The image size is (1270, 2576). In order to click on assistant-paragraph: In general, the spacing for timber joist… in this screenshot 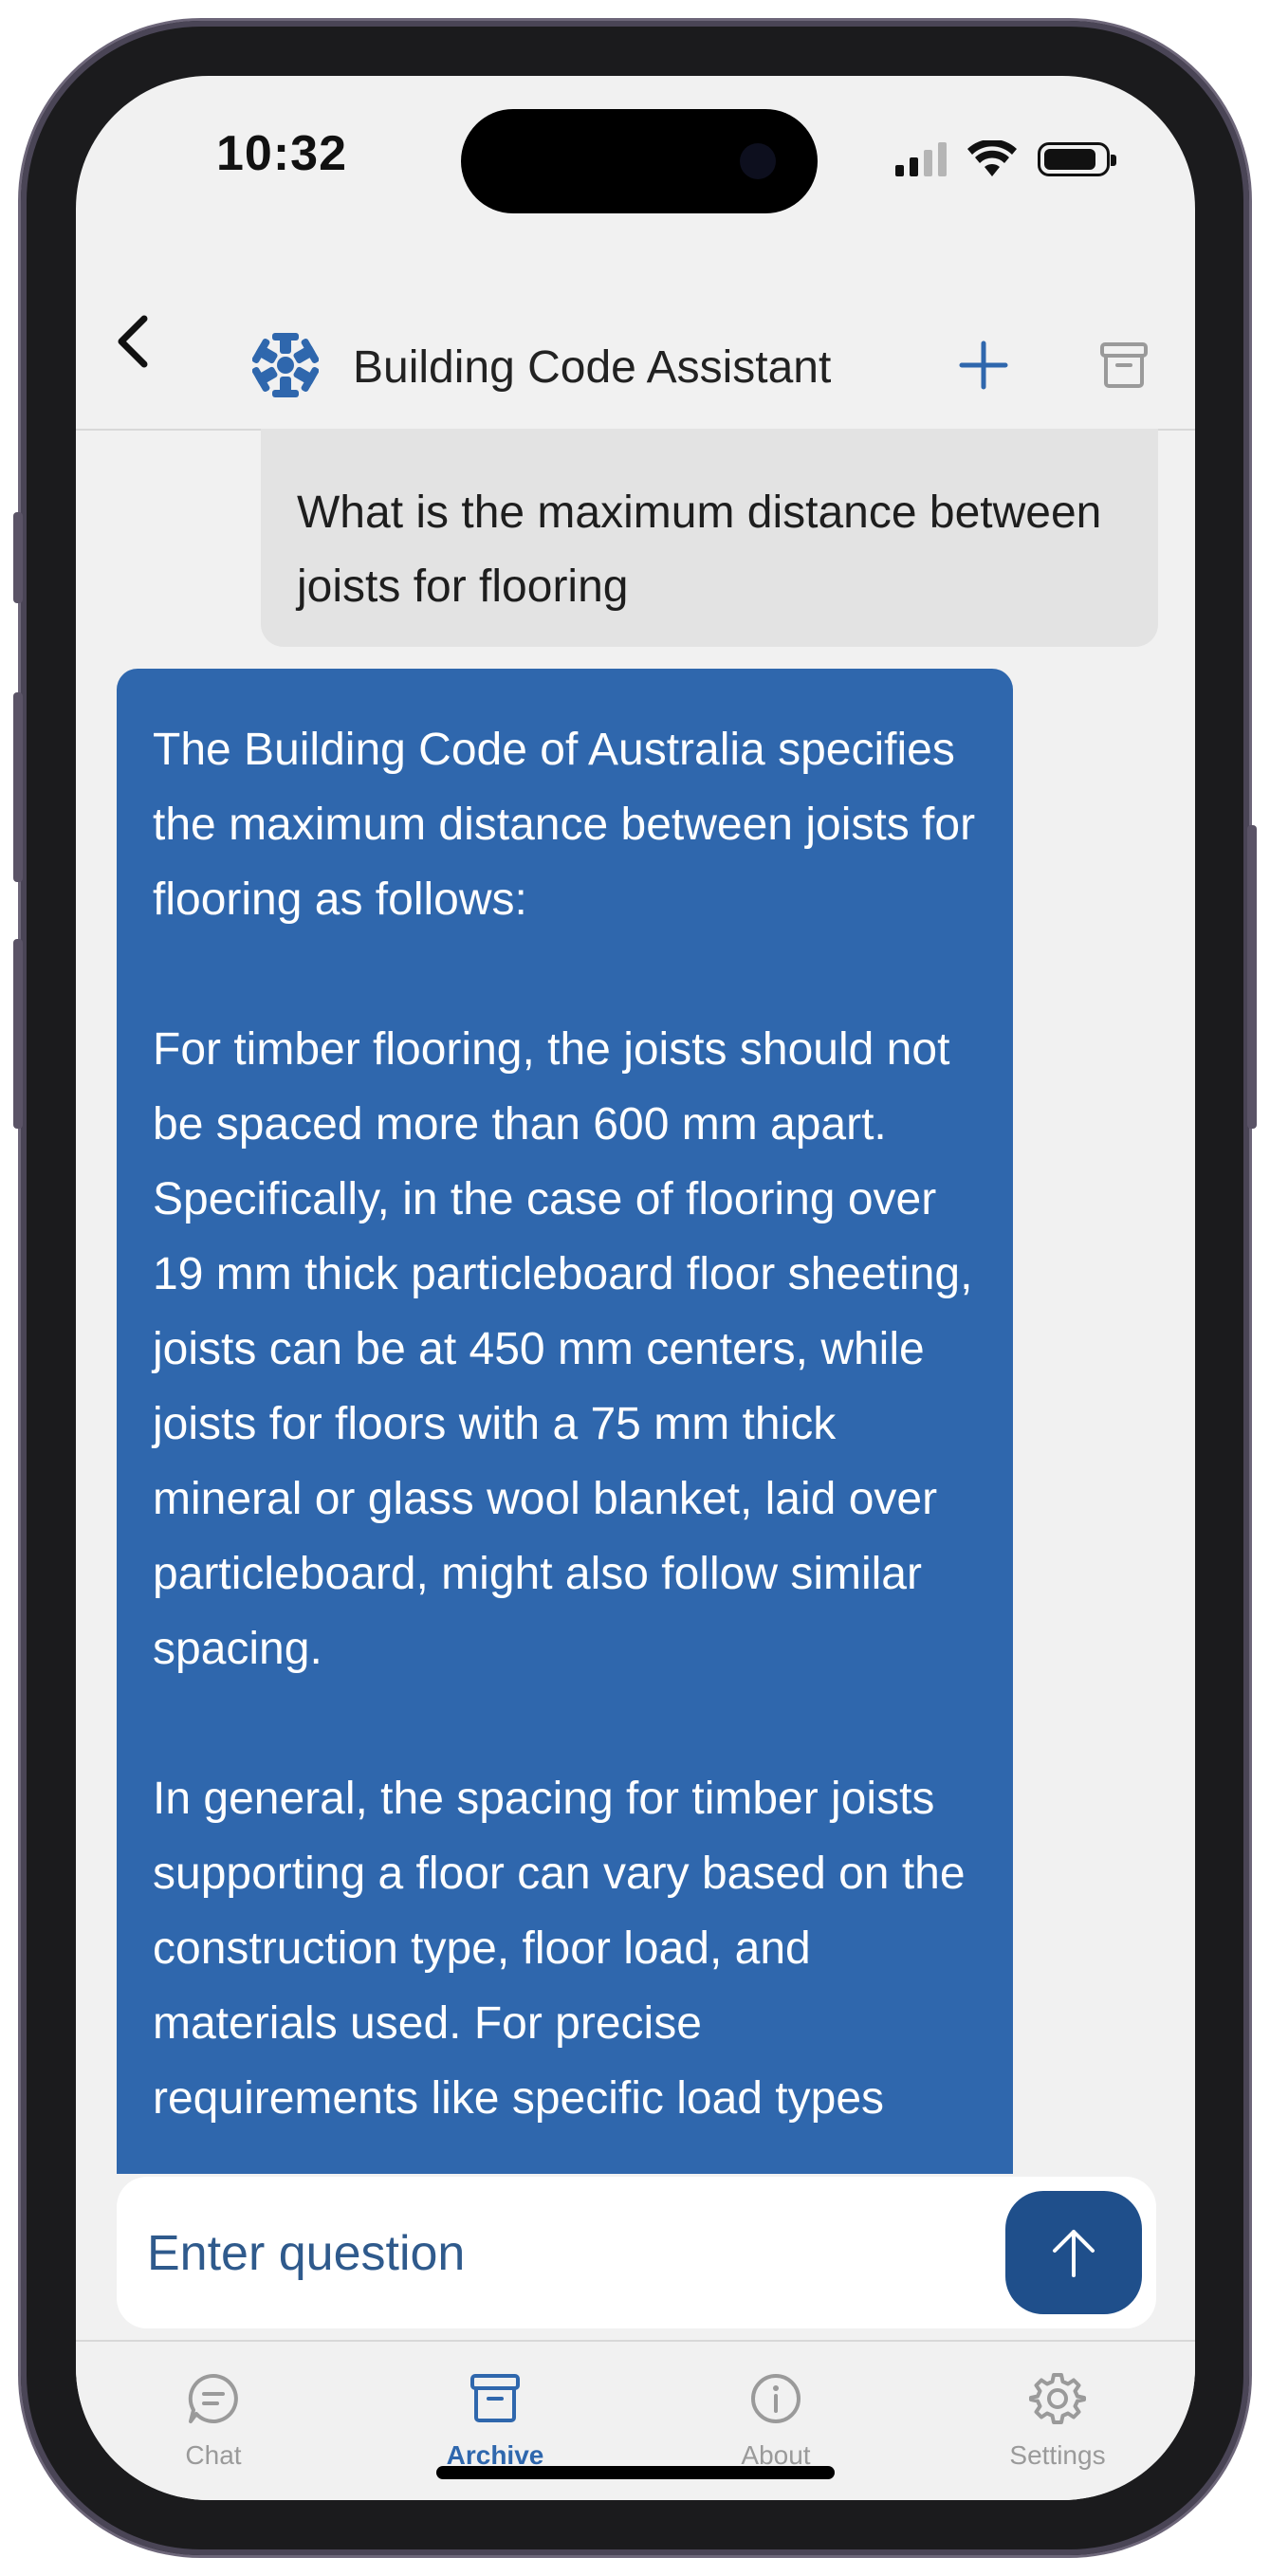, I will do `click(559, 1949)`.